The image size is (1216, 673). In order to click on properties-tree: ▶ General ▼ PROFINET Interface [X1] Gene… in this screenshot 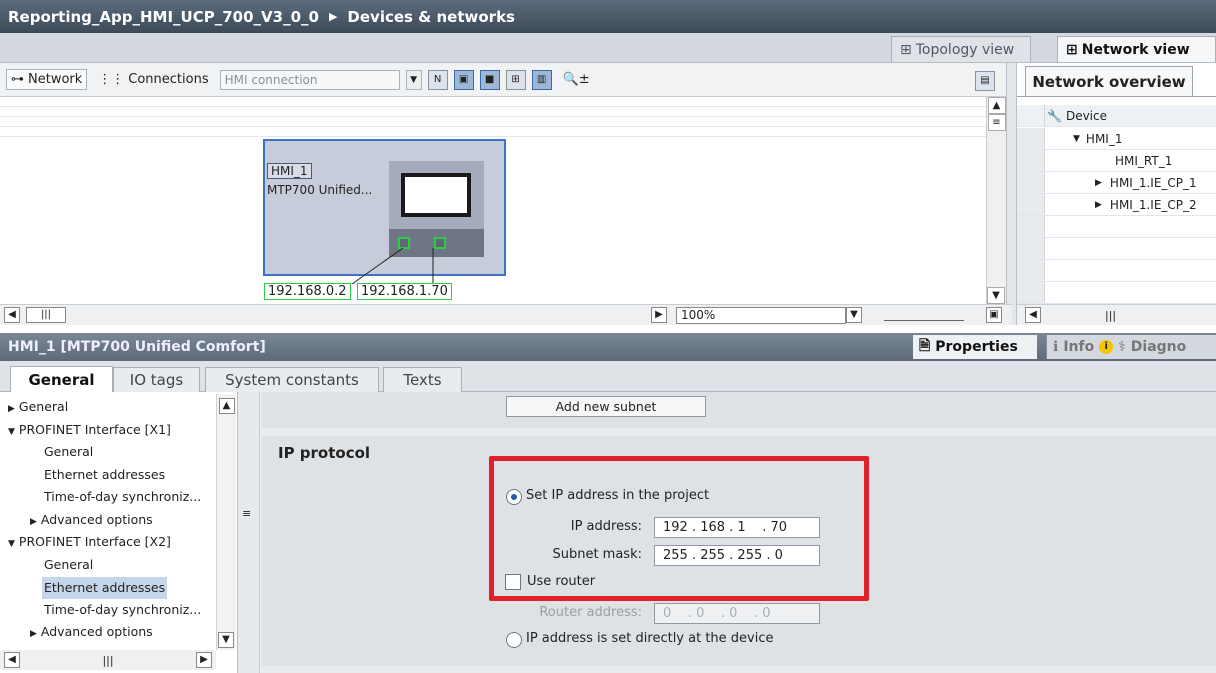, I will do `click(119, 532)`.